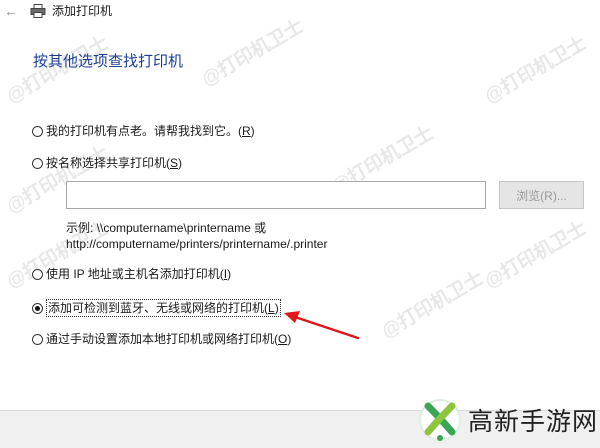  I want to click on brand-name: 高新手游网, so click(533, 422).